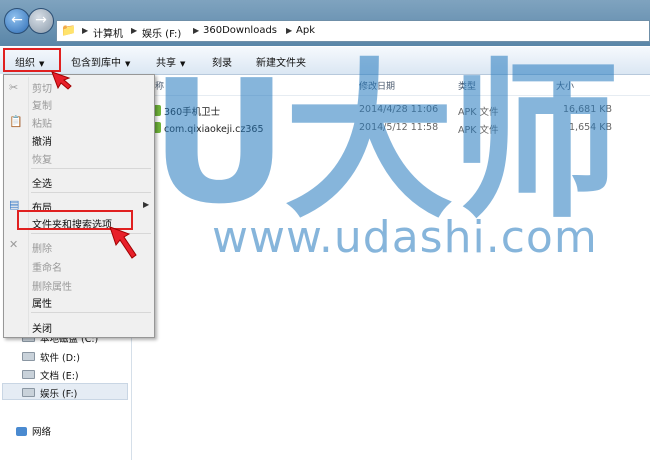  Describe the element at coordinates (123, 242) in the screenshot. I see `arrow-to-folder-options-icon` at that location.